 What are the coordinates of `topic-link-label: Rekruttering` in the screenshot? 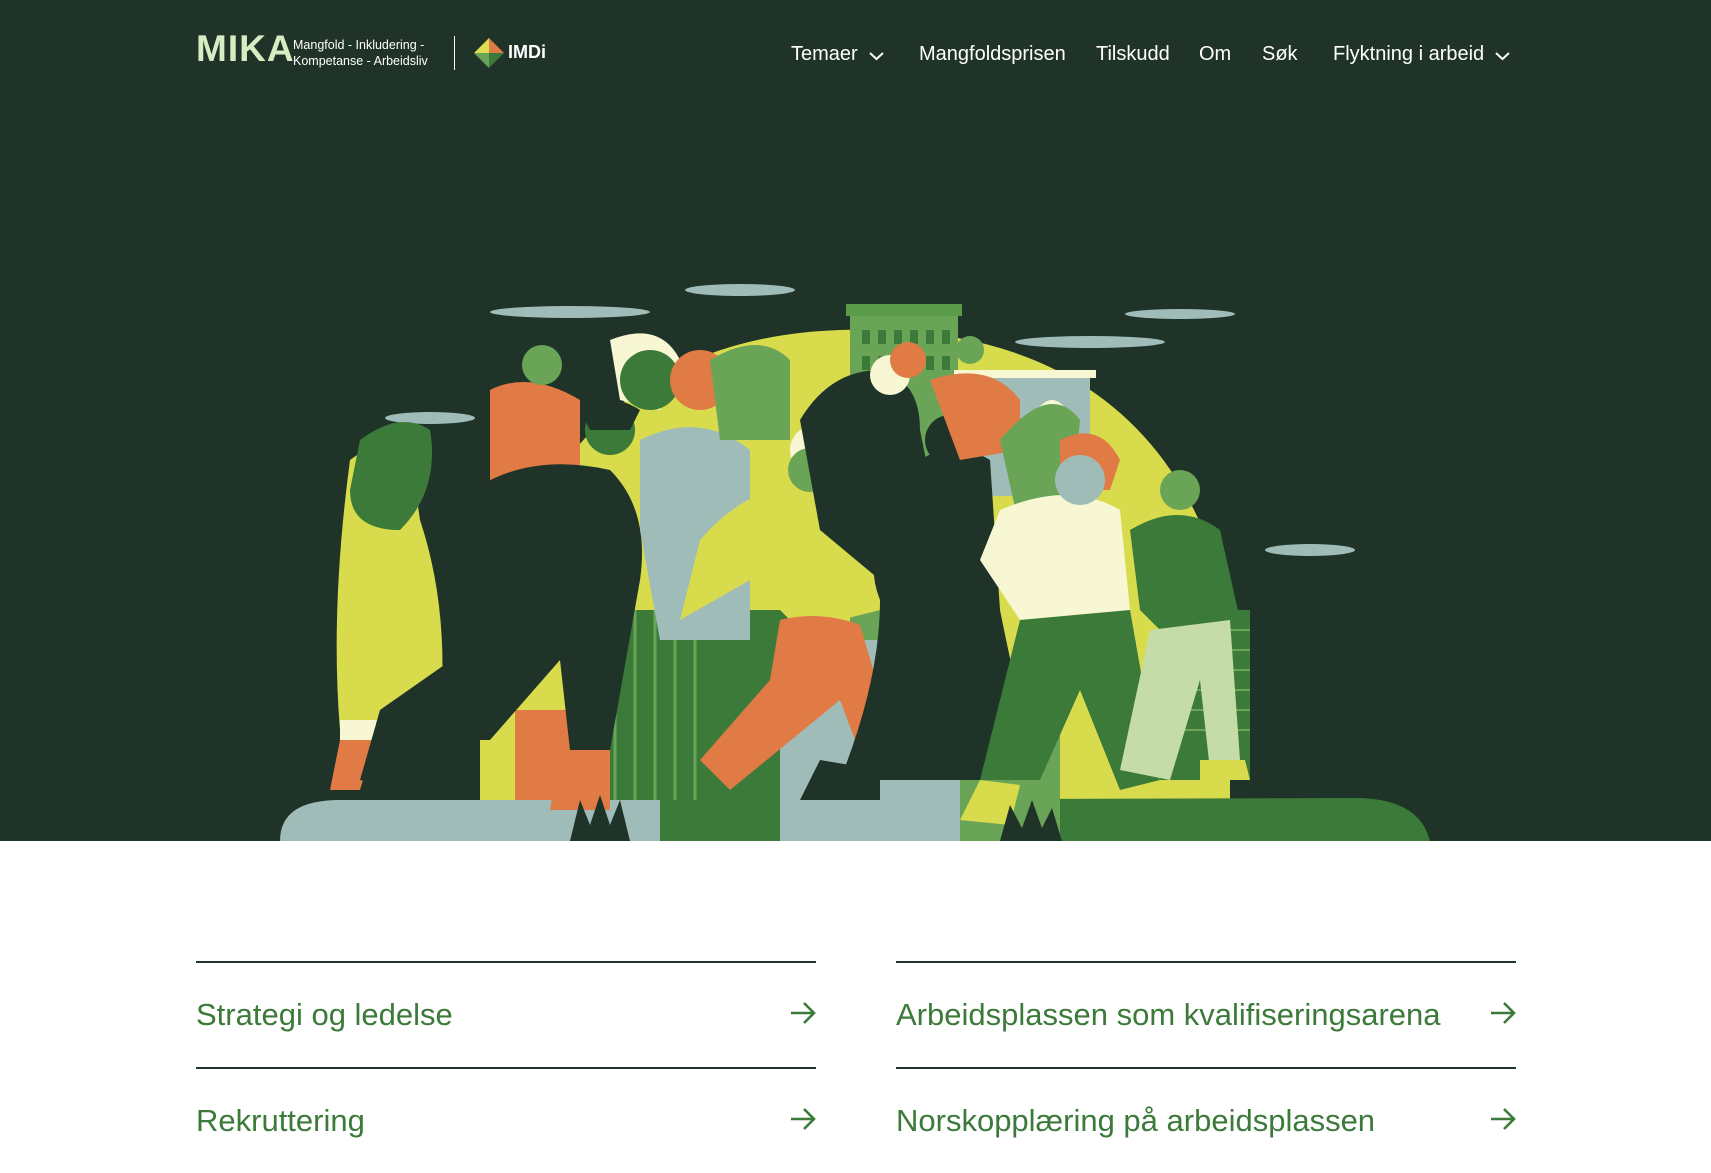 It's located at (280, 1120).